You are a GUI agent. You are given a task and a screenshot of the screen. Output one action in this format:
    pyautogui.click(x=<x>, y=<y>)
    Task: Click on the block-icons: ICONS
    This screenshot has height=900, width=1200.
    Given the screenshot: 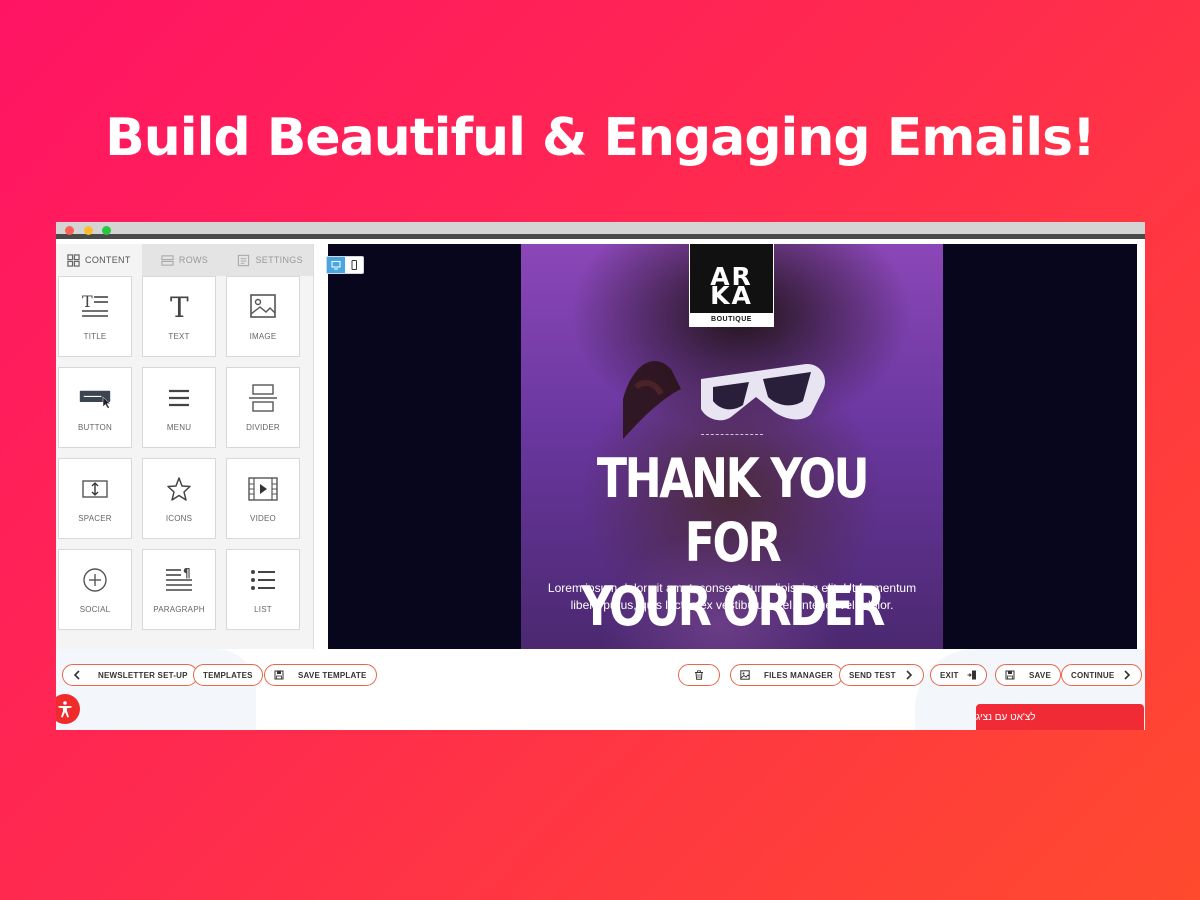 What is the action you would take?
    pyautogui.click(x=179, y=498)
    